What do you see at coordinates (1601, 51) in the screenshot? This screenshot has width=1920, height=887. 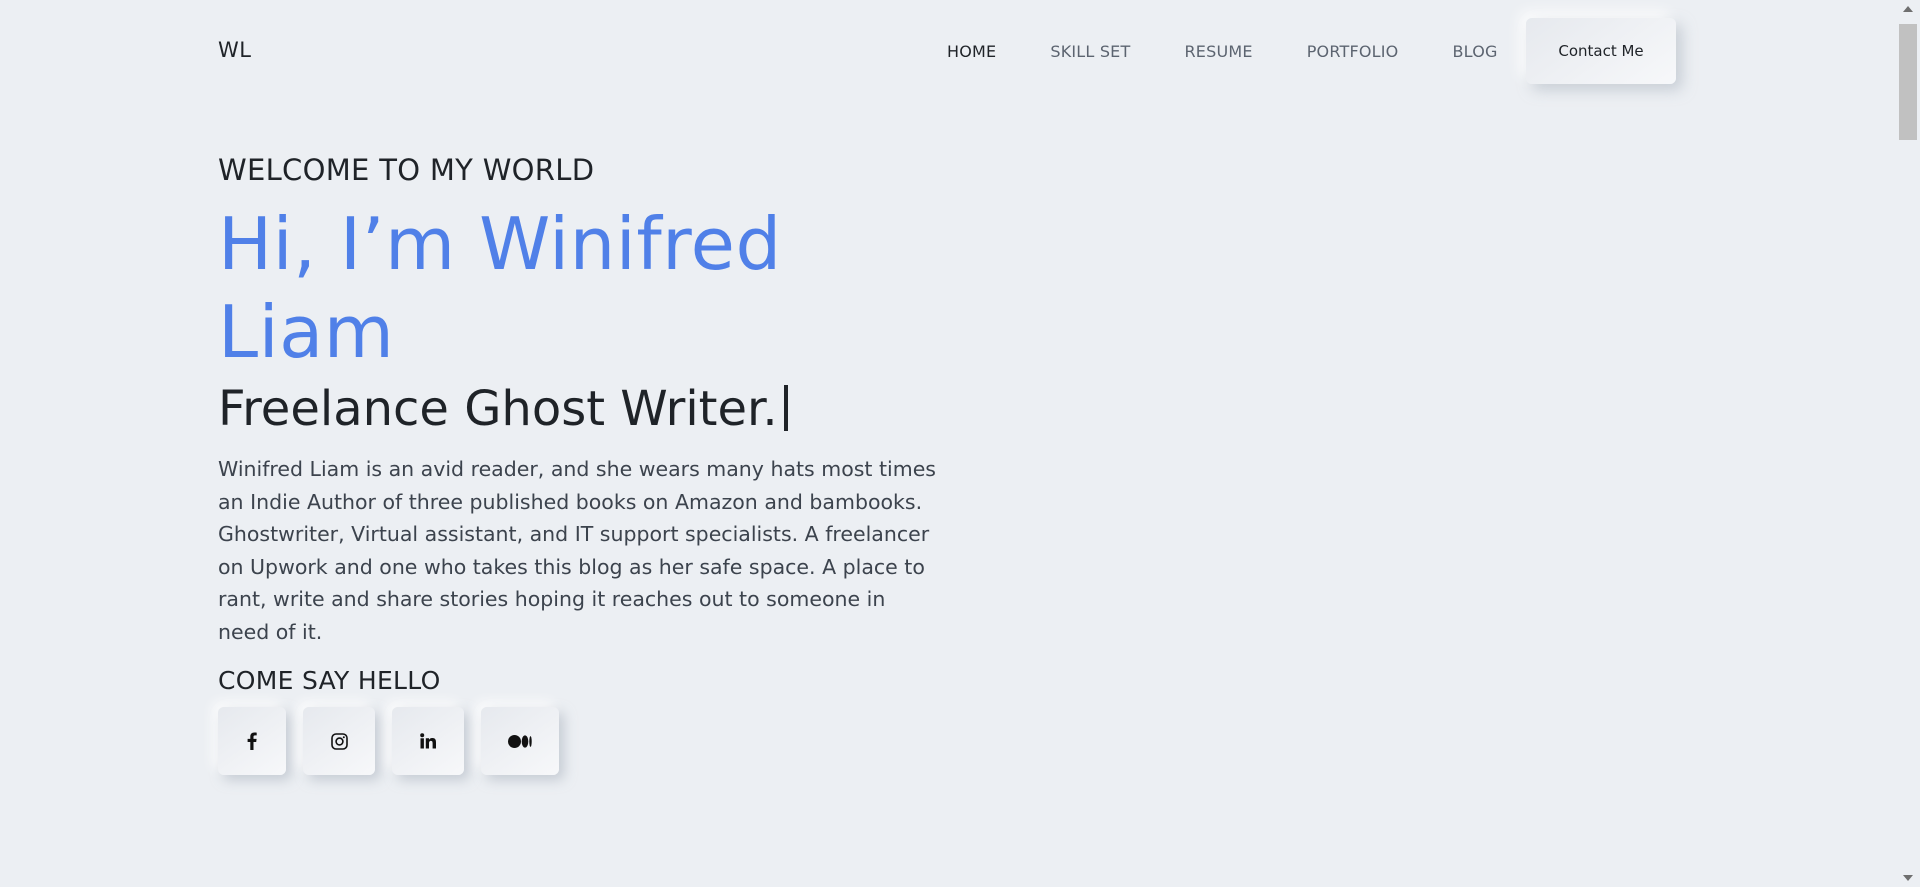 I see `contact-me-button: Contact Me` at bounding box center [1601, 51].